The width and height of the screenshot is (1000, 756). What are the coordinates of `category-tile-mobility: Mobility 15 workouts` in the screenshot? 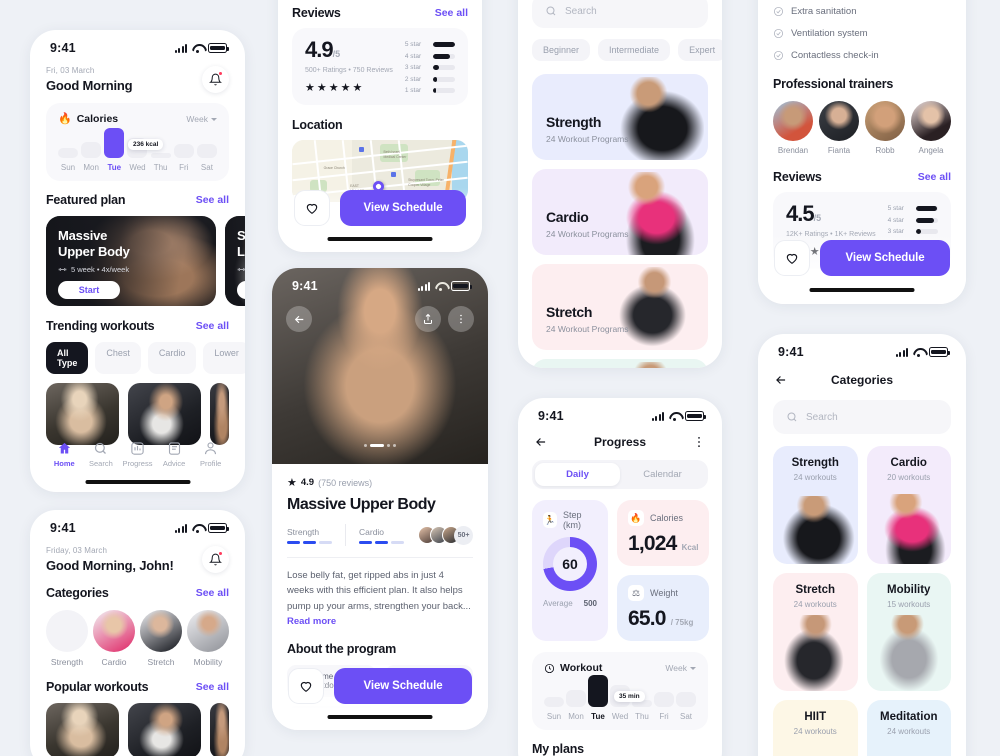 It's located at (908, 632).